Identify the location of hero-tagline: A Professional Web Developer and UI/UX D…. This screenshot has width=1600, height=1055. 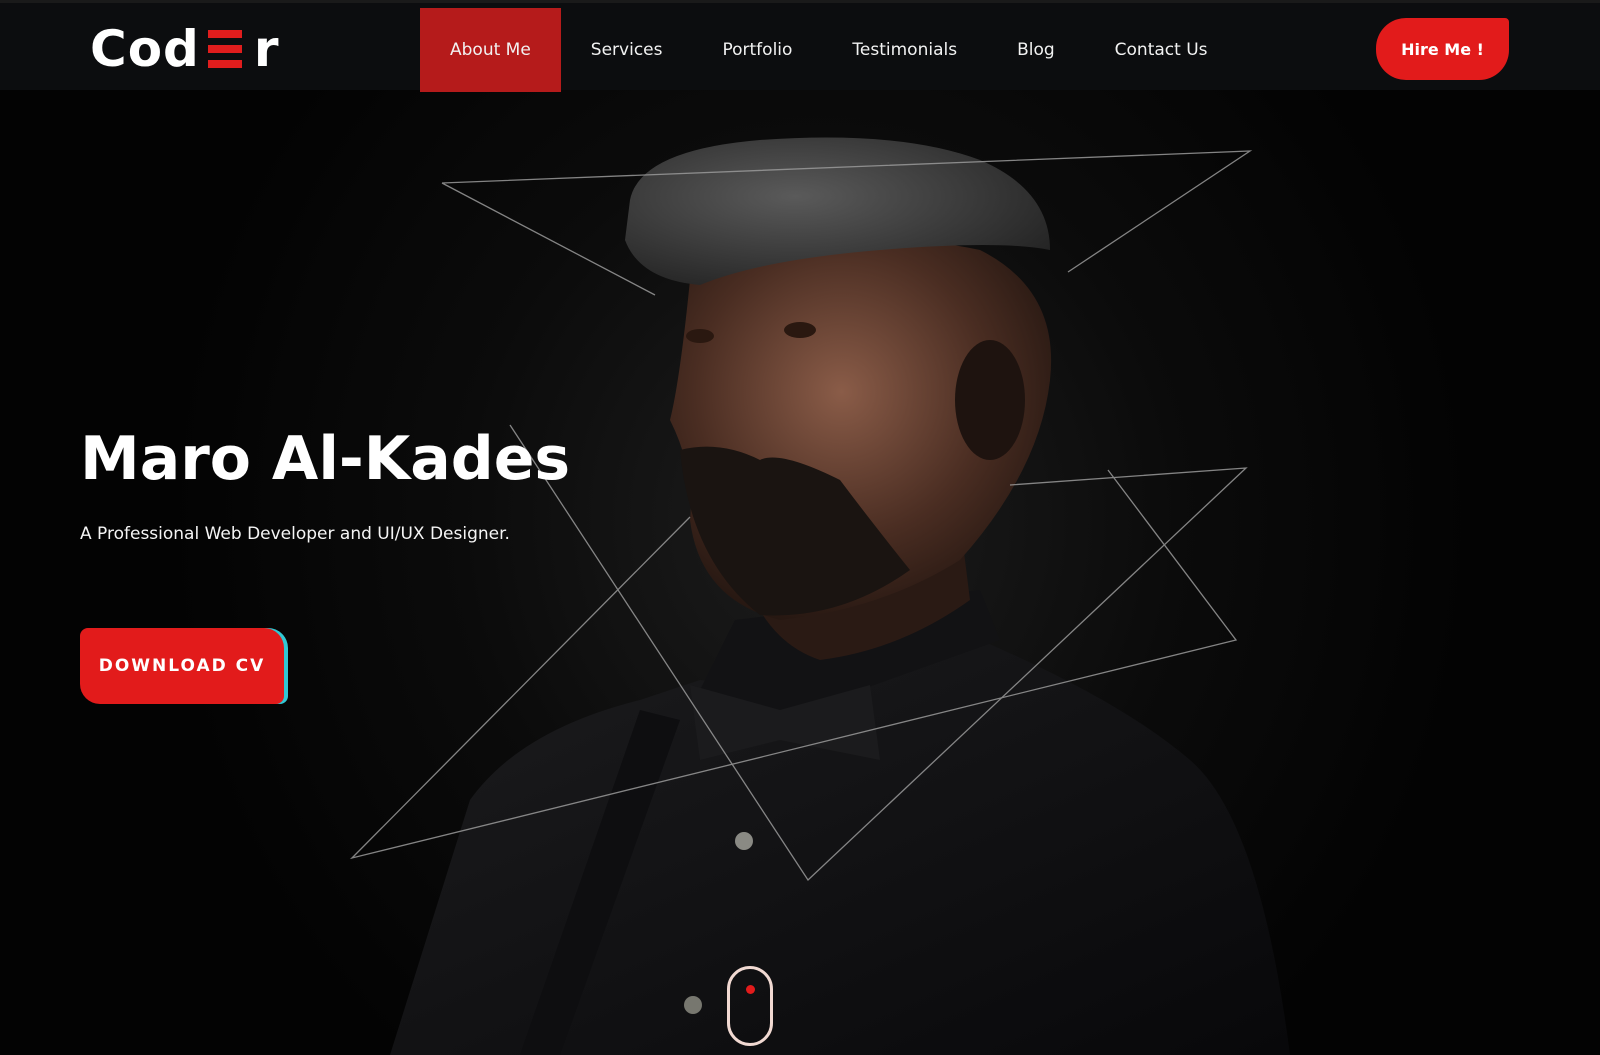
(295, 534).